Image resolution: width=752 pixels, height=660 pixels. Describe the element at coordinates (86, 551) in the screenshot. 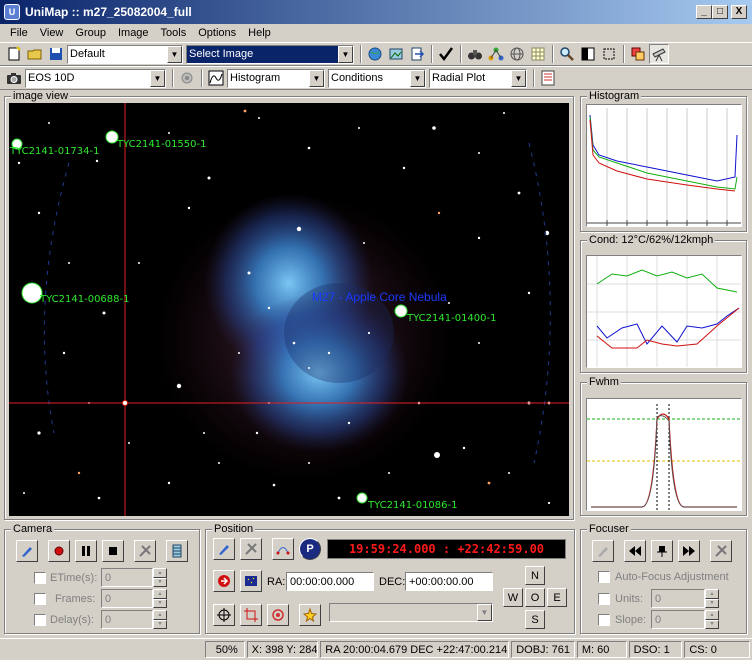

I see `pause-icon` at that location.